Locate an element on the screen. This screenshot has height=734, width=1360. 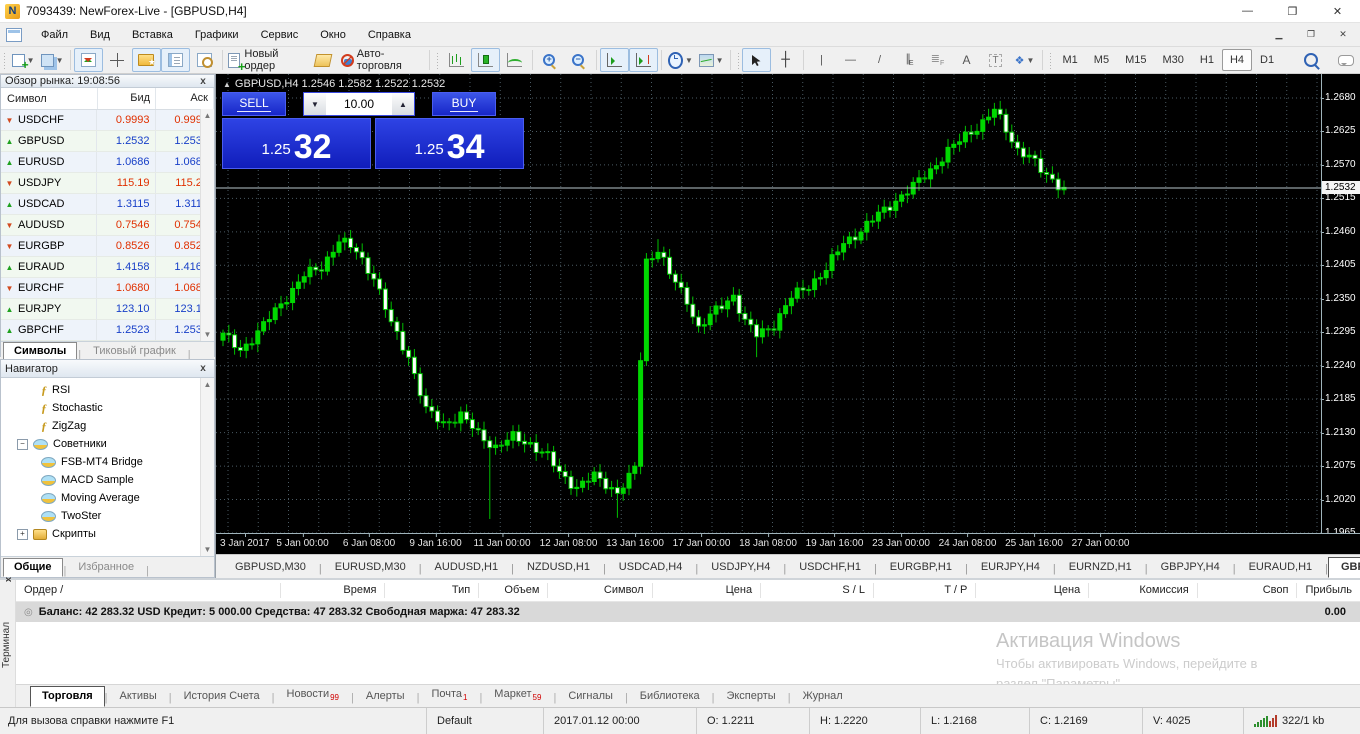
bar-chart-button is located at coordinates (456, 60).